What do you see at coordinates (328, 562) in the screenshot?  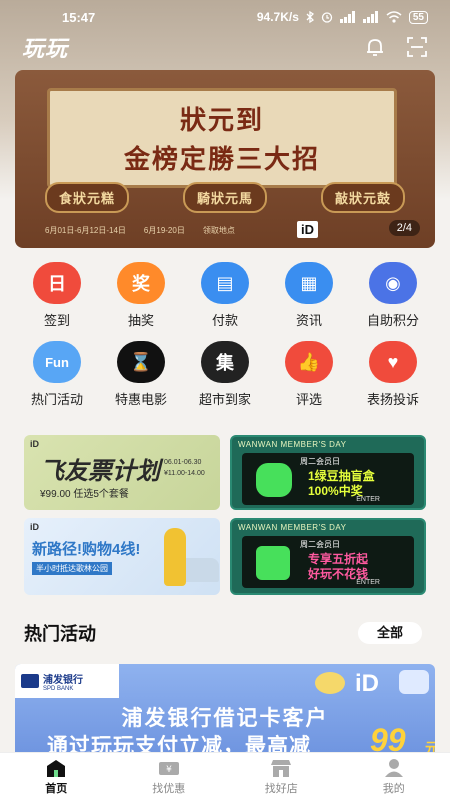 I see `promo-screen: 周二会员日 专享五折起 好玩不花钱 ENTER` at bounding box center [328, 562].